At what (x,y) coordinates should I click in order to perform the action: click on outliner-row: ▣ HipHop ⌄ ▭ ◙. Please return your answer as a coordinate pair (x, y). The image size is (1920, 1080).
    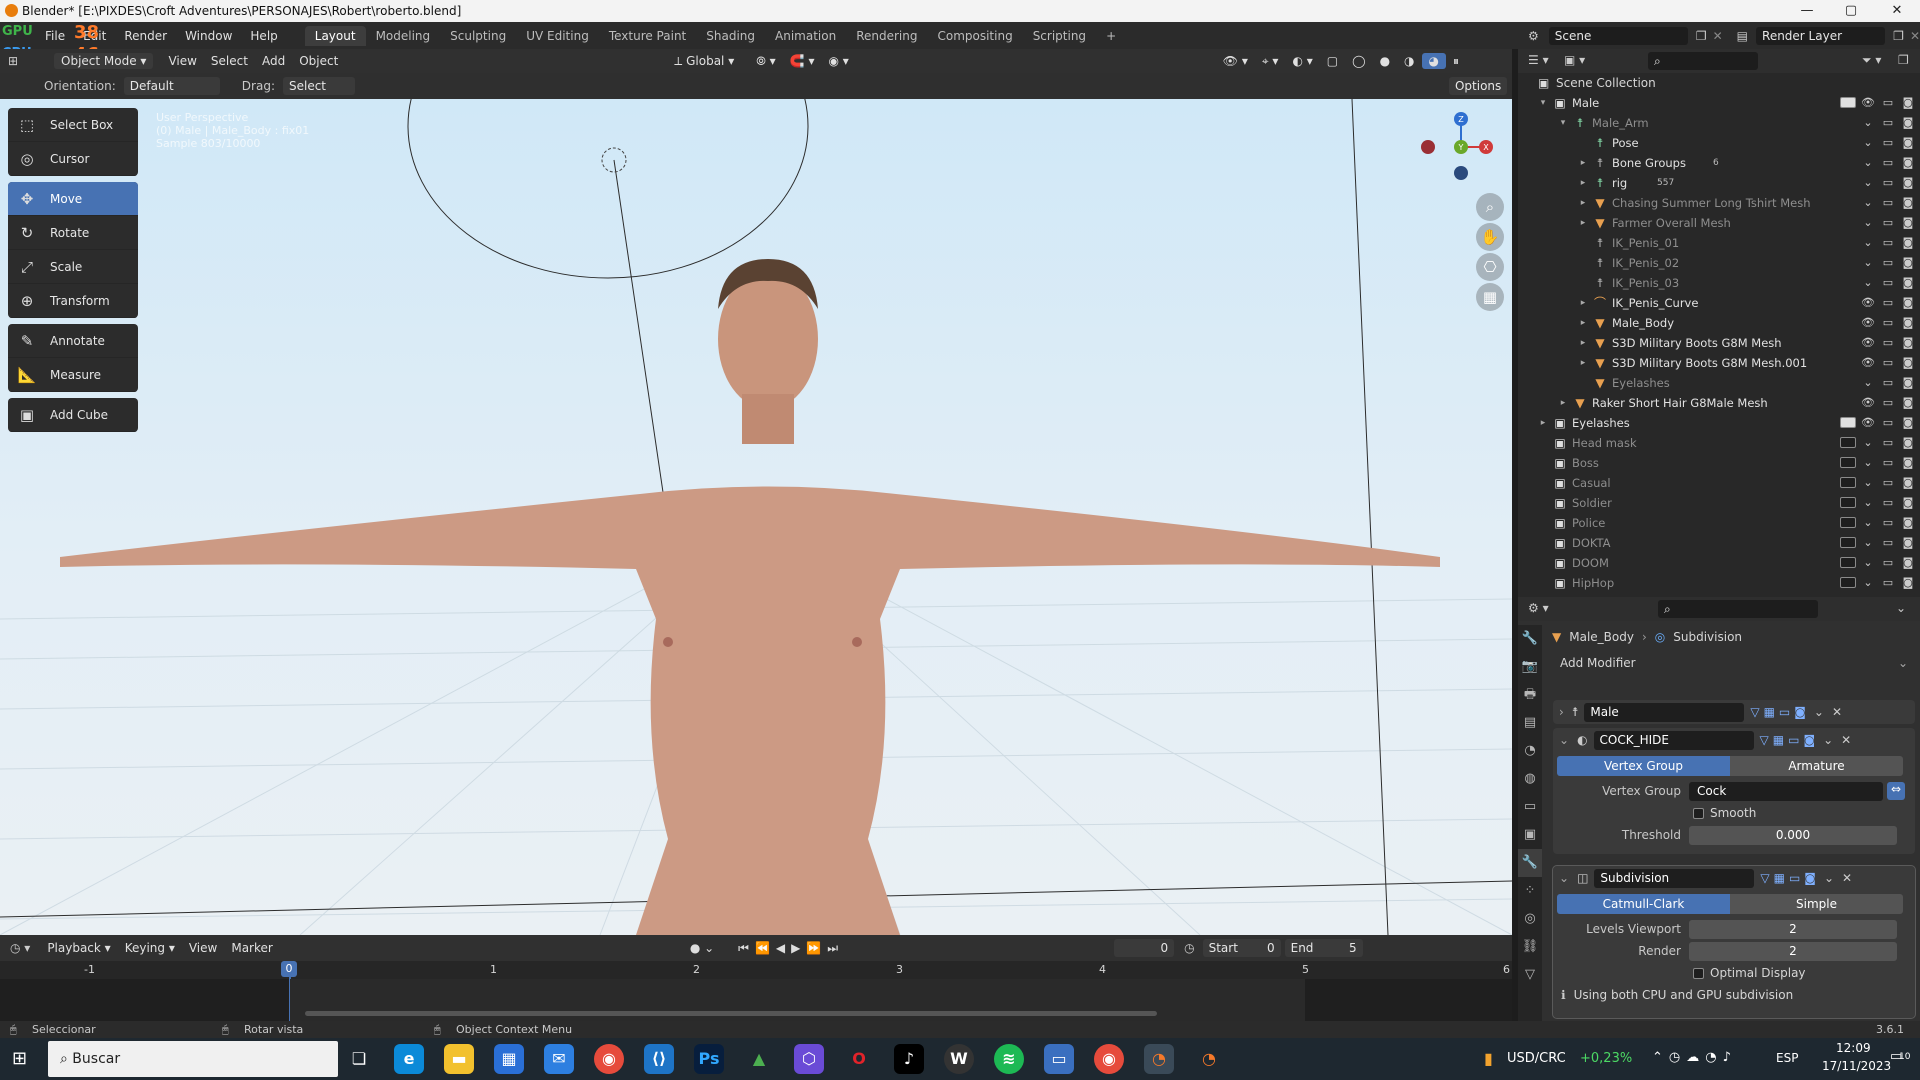
    Looking at the image, I should click on (1719, 583).